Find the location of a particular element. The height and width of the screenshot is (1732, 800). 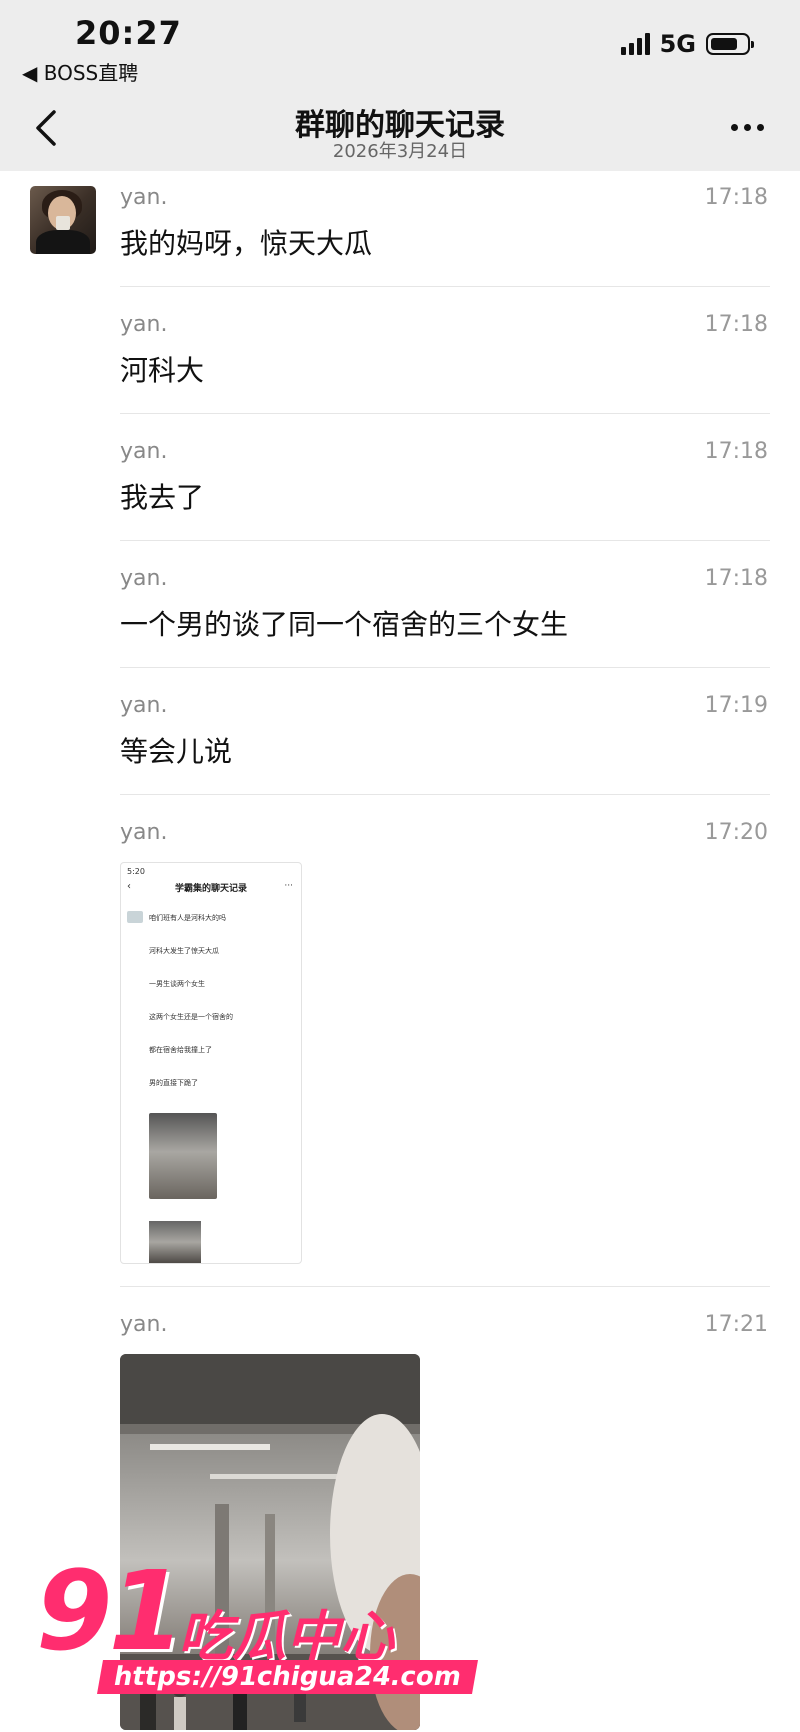

message-item: yan. 17:19 等会儿说 is located at coordinates (445, 743).